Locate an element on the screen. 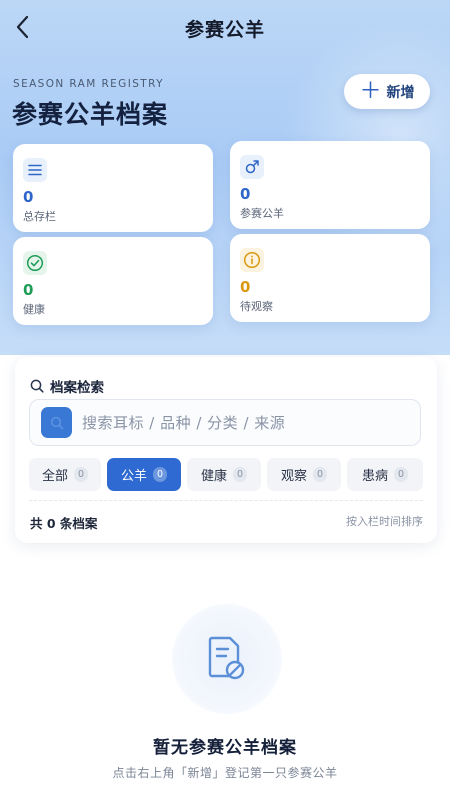 This screenshot has width=450, height=800. back-button is located at coordinates (23, 27).